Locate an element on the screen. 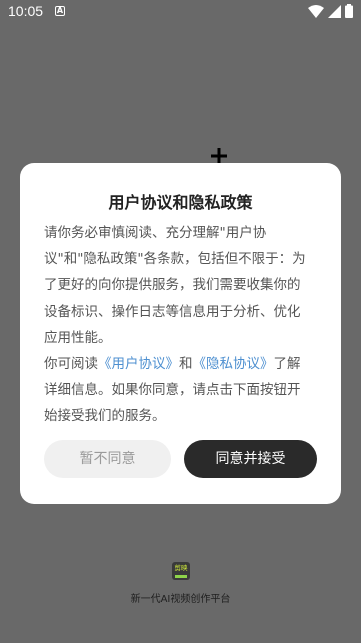  app-tagline: 新一代AI视频创作平台 is located at coordinates (180, 599).